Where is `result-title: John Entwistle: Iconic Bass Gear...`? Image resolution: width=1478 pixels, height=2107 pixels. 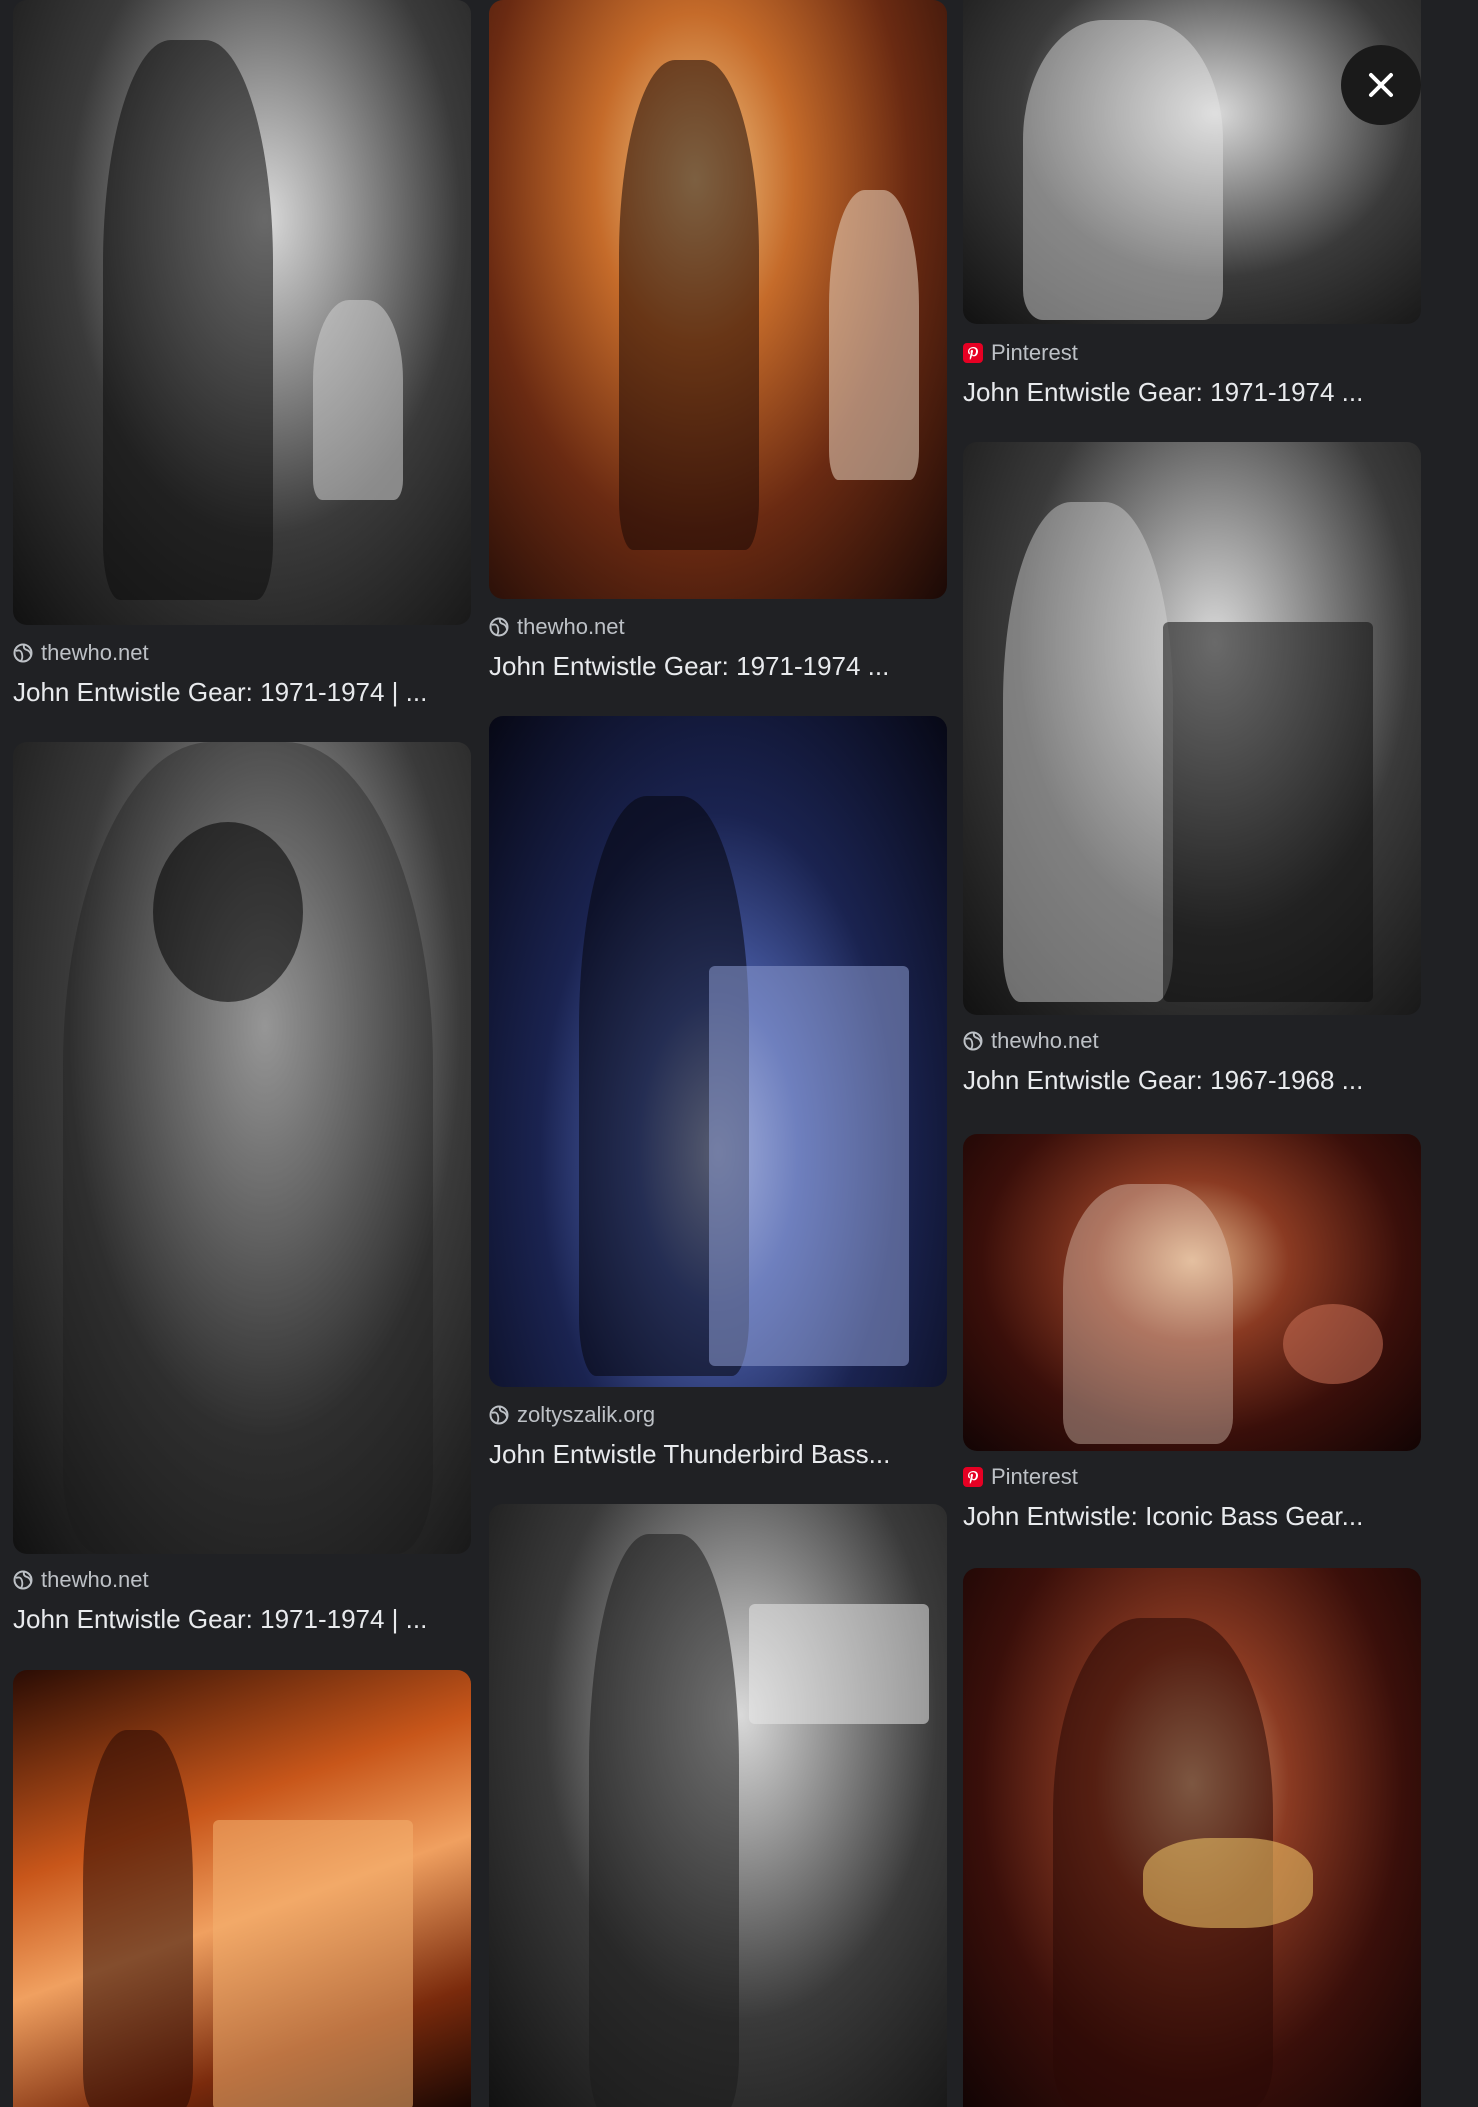
result-title: John Entwistle: Iconic Bass Gear... is located at coordinates (1192, 1516).